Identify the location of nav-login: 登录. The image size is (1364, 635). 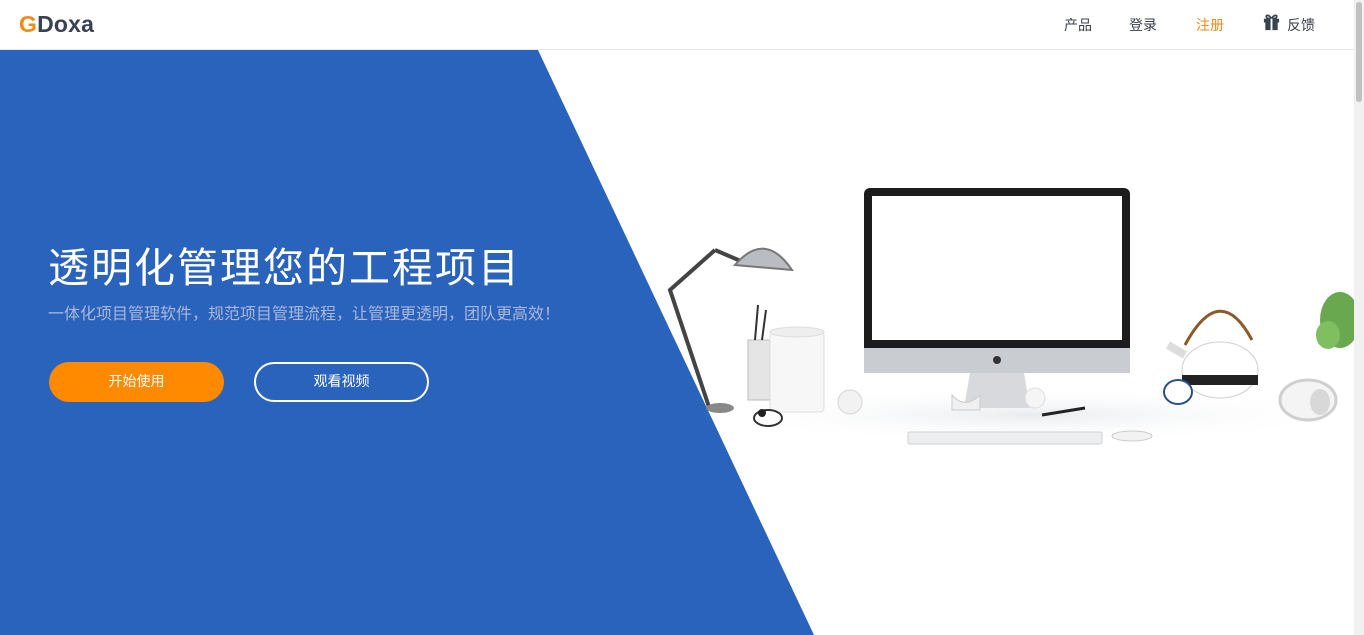
(1143, 25).